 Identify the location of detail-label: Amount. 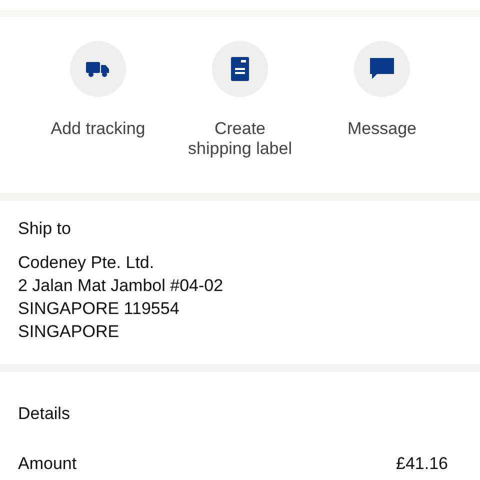
(47, 464).